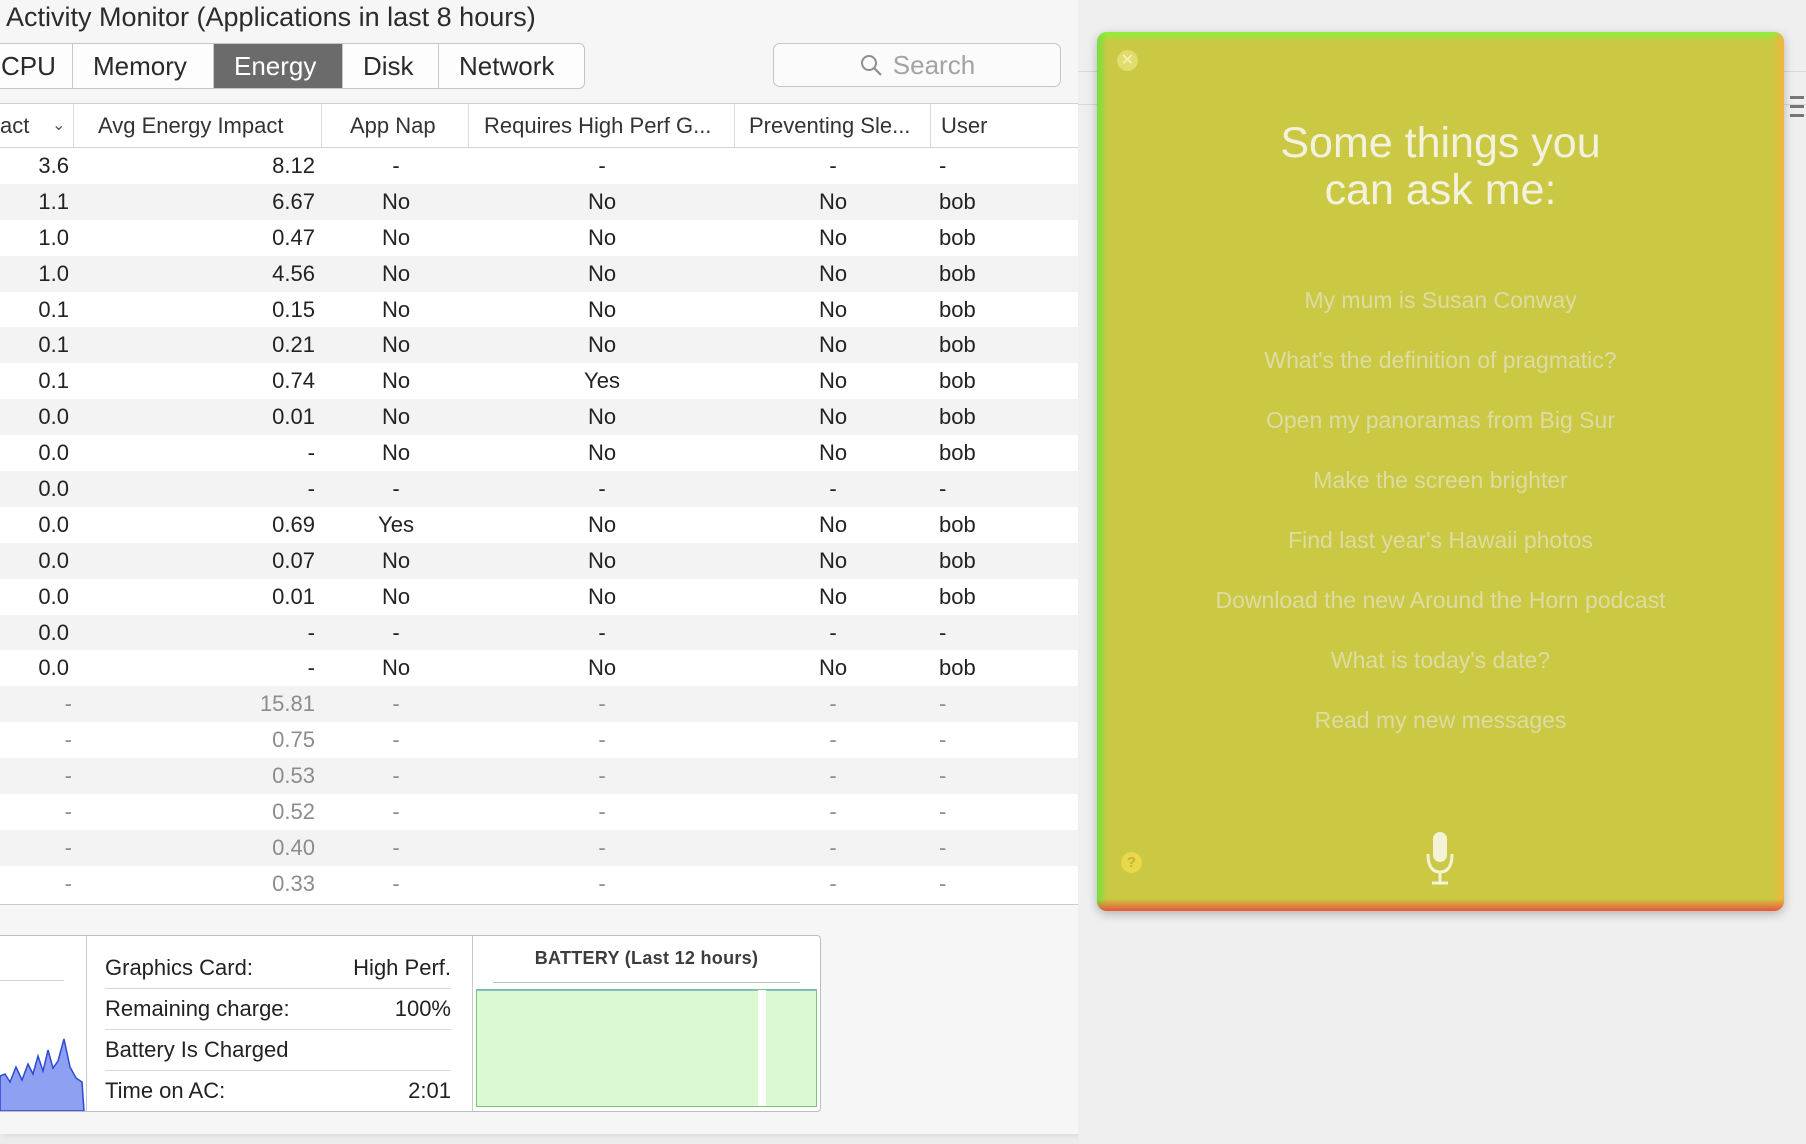  Describe the element at coordinates (293, 883) in the screenshot. I see `avg-energy-cell: 0.33` at that location.